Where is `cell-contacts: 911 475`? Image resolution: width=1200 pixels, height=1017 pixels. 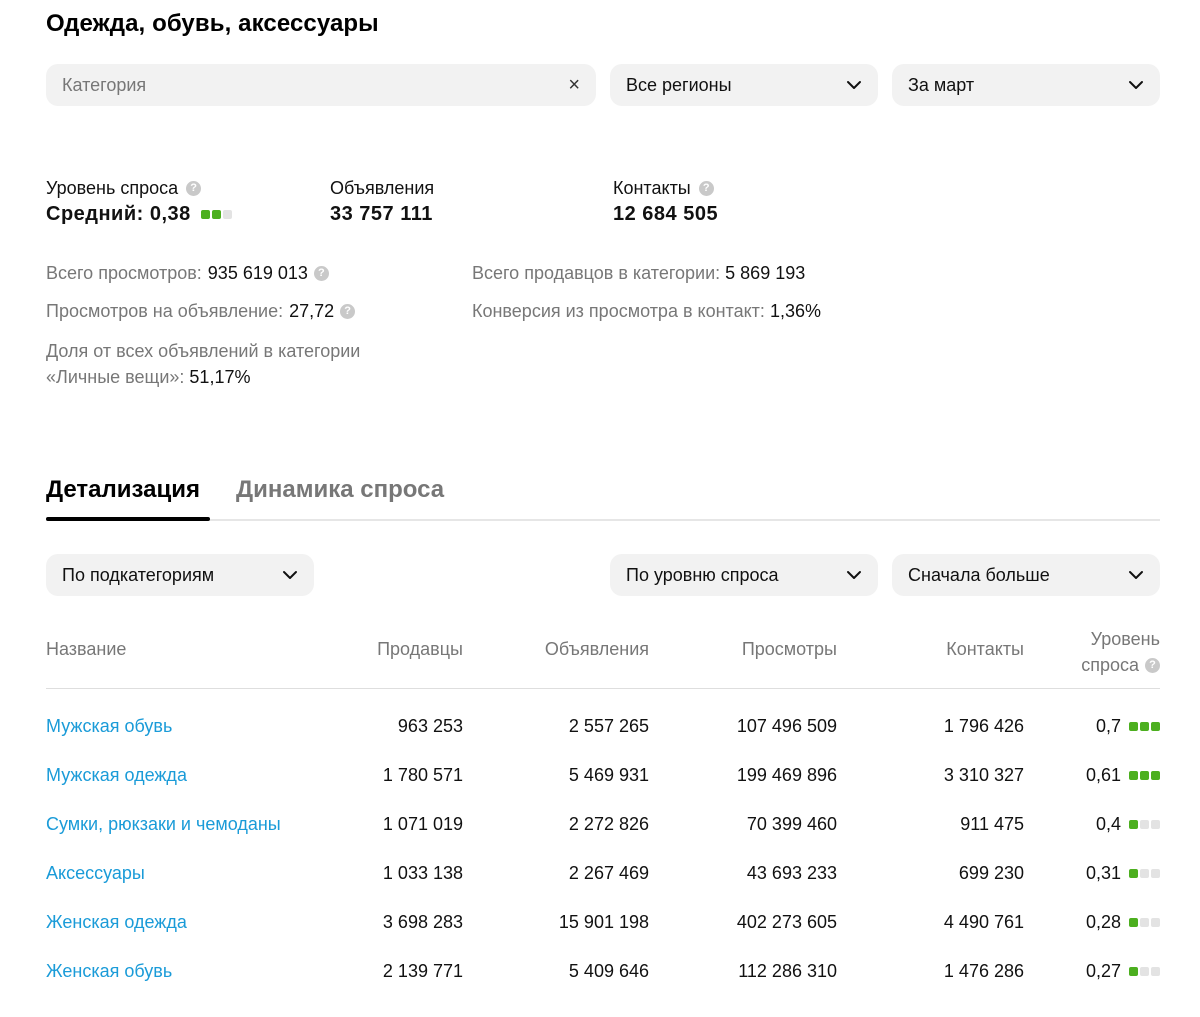 cell-contacts: 911 475 is located at coordinates (992, 824).